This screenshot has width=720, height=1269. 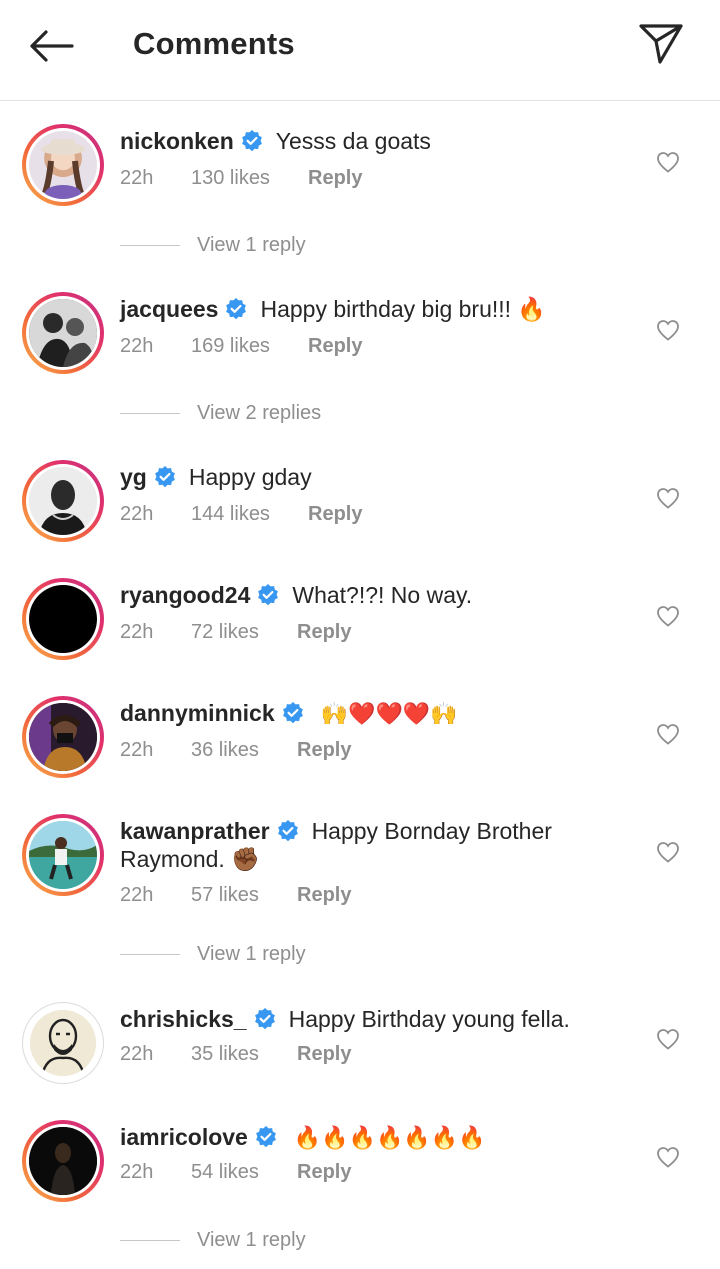 I want to click on page-title: Comments, so click(x=214, y=43).